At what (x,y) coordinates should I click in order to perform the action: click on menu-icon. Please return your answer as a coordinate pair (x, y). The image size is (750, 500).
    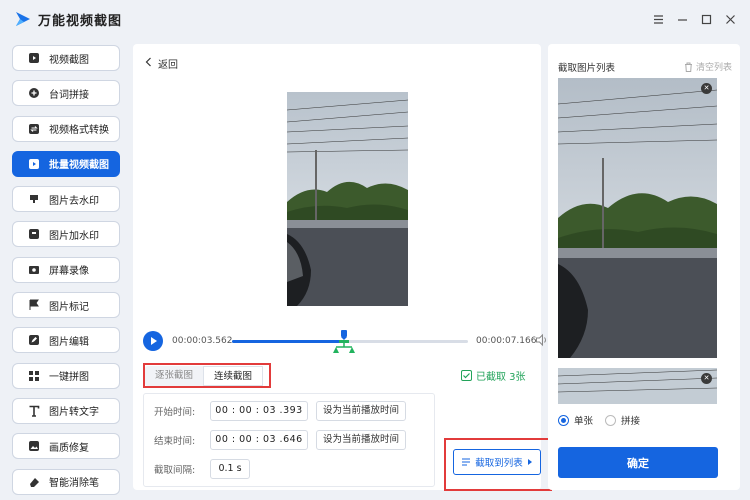
    Looking at the image, I should click on (658, 19).